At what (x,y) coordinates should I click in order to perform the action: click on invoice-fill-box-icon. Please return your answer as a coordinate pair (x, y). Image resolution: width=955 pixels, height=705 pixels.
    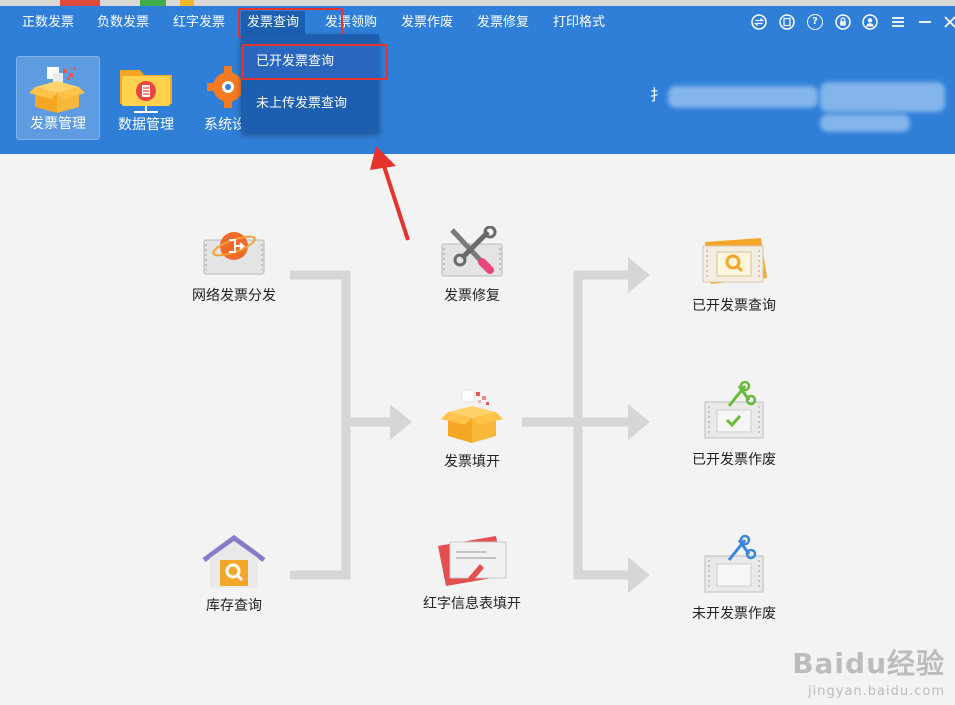
    Looking at the image, I should click on (472, 416).